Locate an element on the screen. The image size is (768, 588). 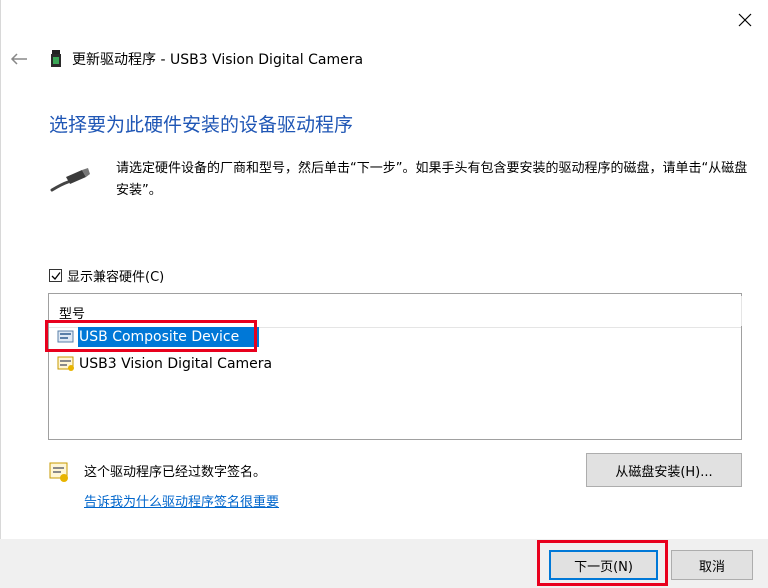
signature-status: 这个驱动程序已经过数字签名。 is located at coordinates (175, 472).